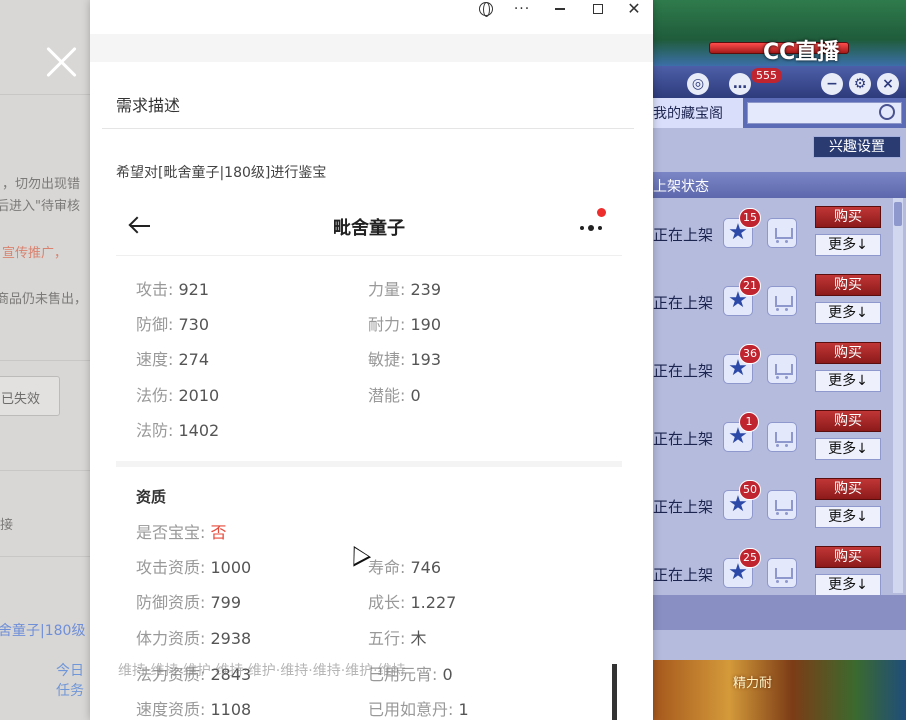  Describe the element at coordinates (394, 395) in the screenshot. I see `stat-potential: 潜能: 0` at that location.